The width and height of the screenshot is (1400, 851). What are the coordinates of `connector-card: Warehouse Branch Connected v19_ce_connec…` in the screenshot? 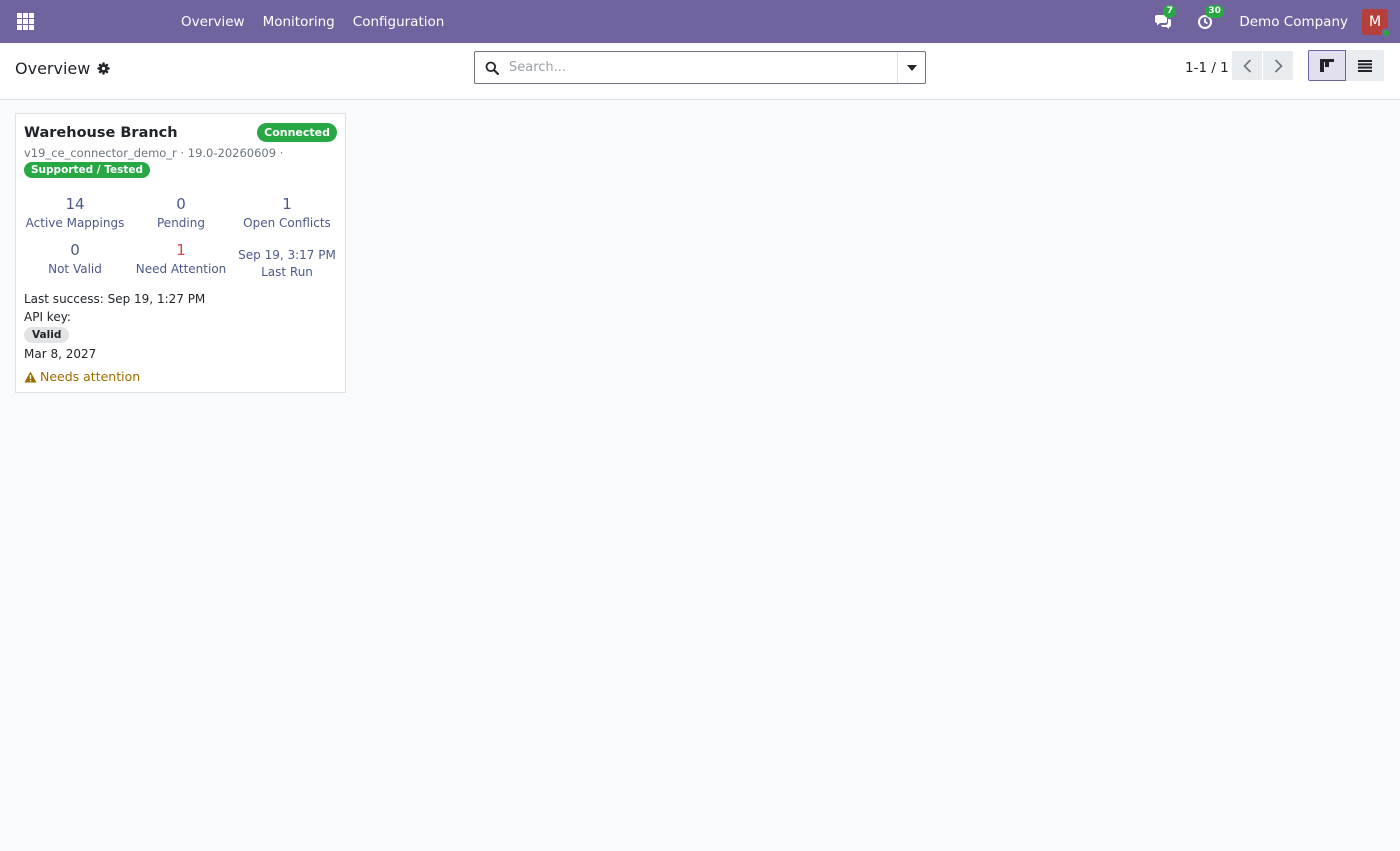 It's located at (180, 253).